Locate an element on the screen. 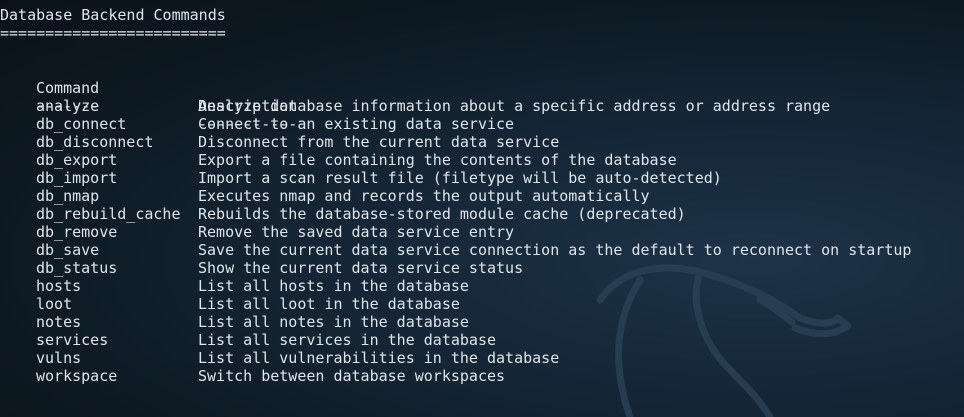 Image resolution: width=964 pixels, height=417 pixels. table-header: Command Description is located at coordinates (482, 88).